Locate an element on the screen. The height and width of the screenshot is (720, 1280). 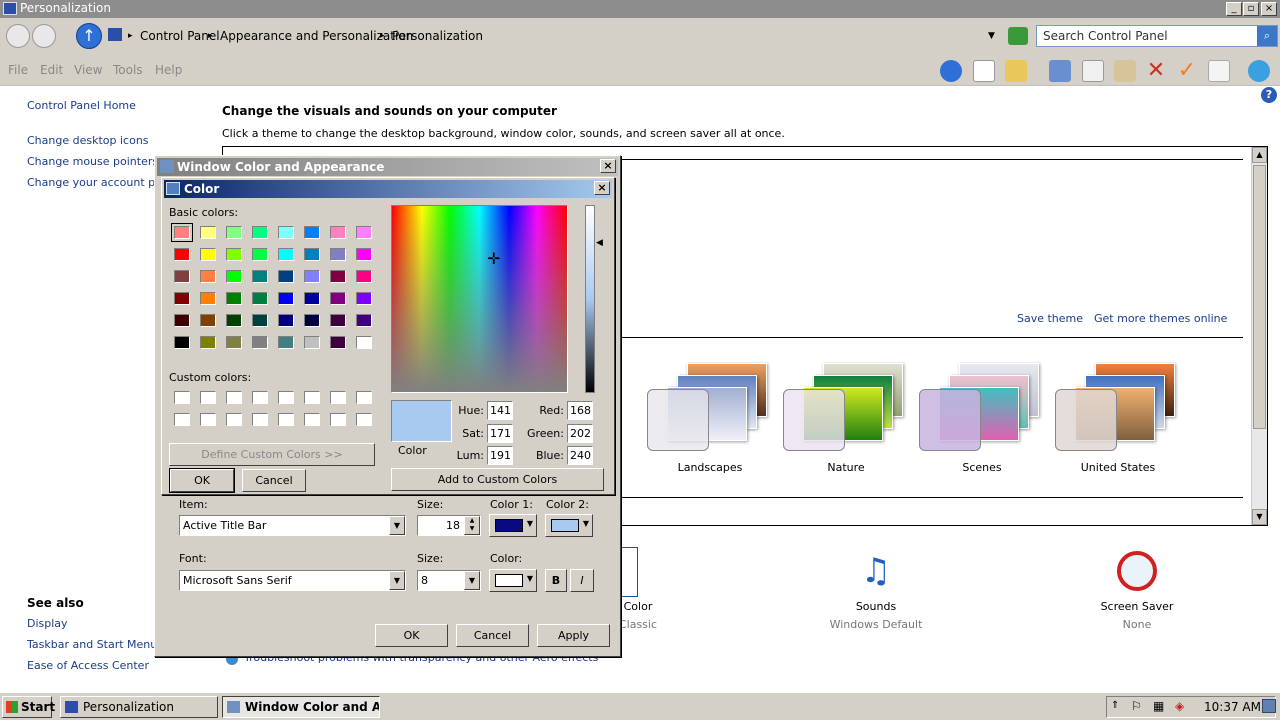
clock: 10:37 AM is located at coordinates (1232, 707).